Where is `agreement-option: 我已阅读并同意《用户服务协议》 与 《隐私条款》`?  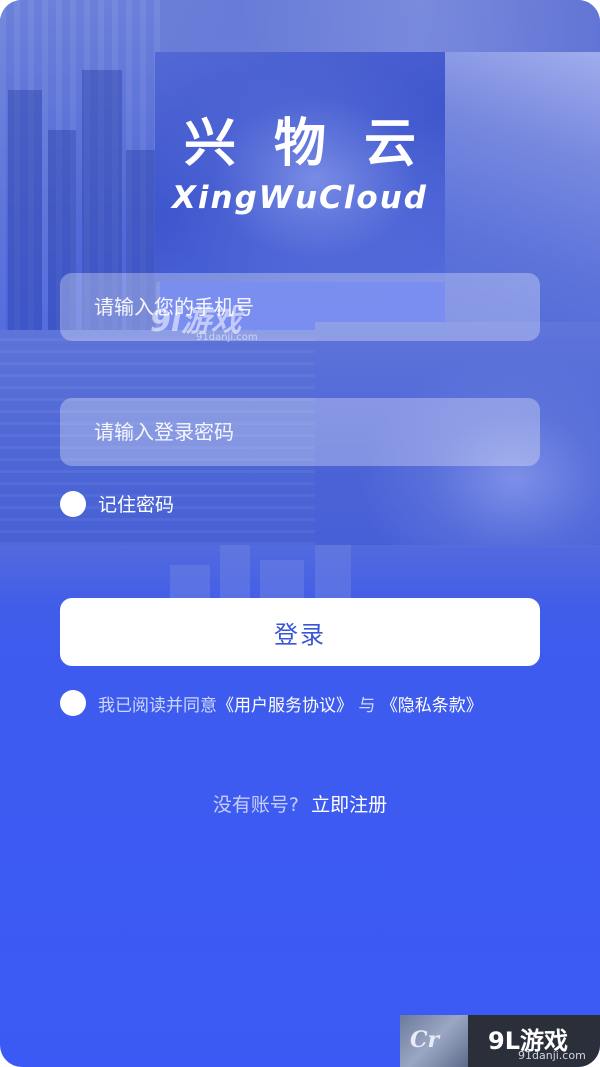
agreement-option: 我已阅读并同意《用户服务协议》 与 《隐私条款》 is located at coordinates (271, 703).